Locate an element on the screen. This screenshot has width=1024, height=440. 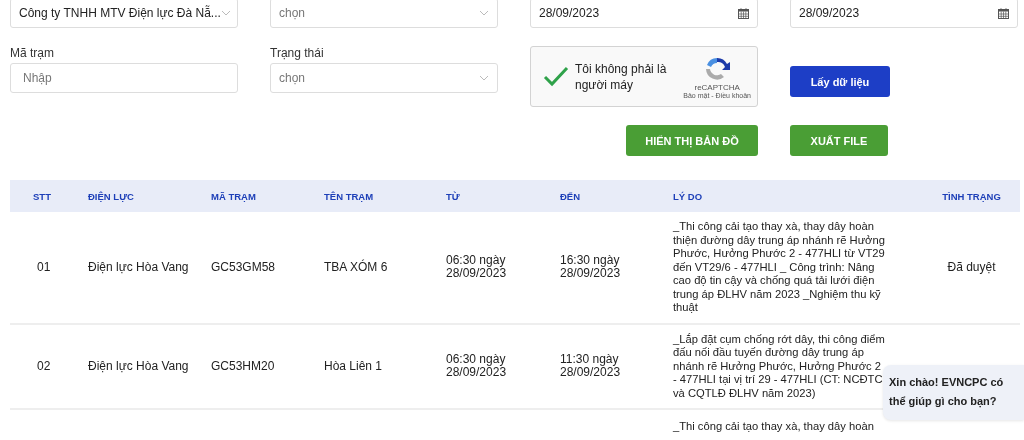
table-cell: _Lắp đặt cụm chống rớt dây, thi công điểm đấu nối đầu tuyến đường dây trung áp nhánh rẽ Hưởng Phước, Hưởng Phước 2 - 477HLI tại vị trí 29 - 477HLI (CT: NCĐTC và CQTLĐ ĐLHV năm 2023) is located at coordinates (779, 366).